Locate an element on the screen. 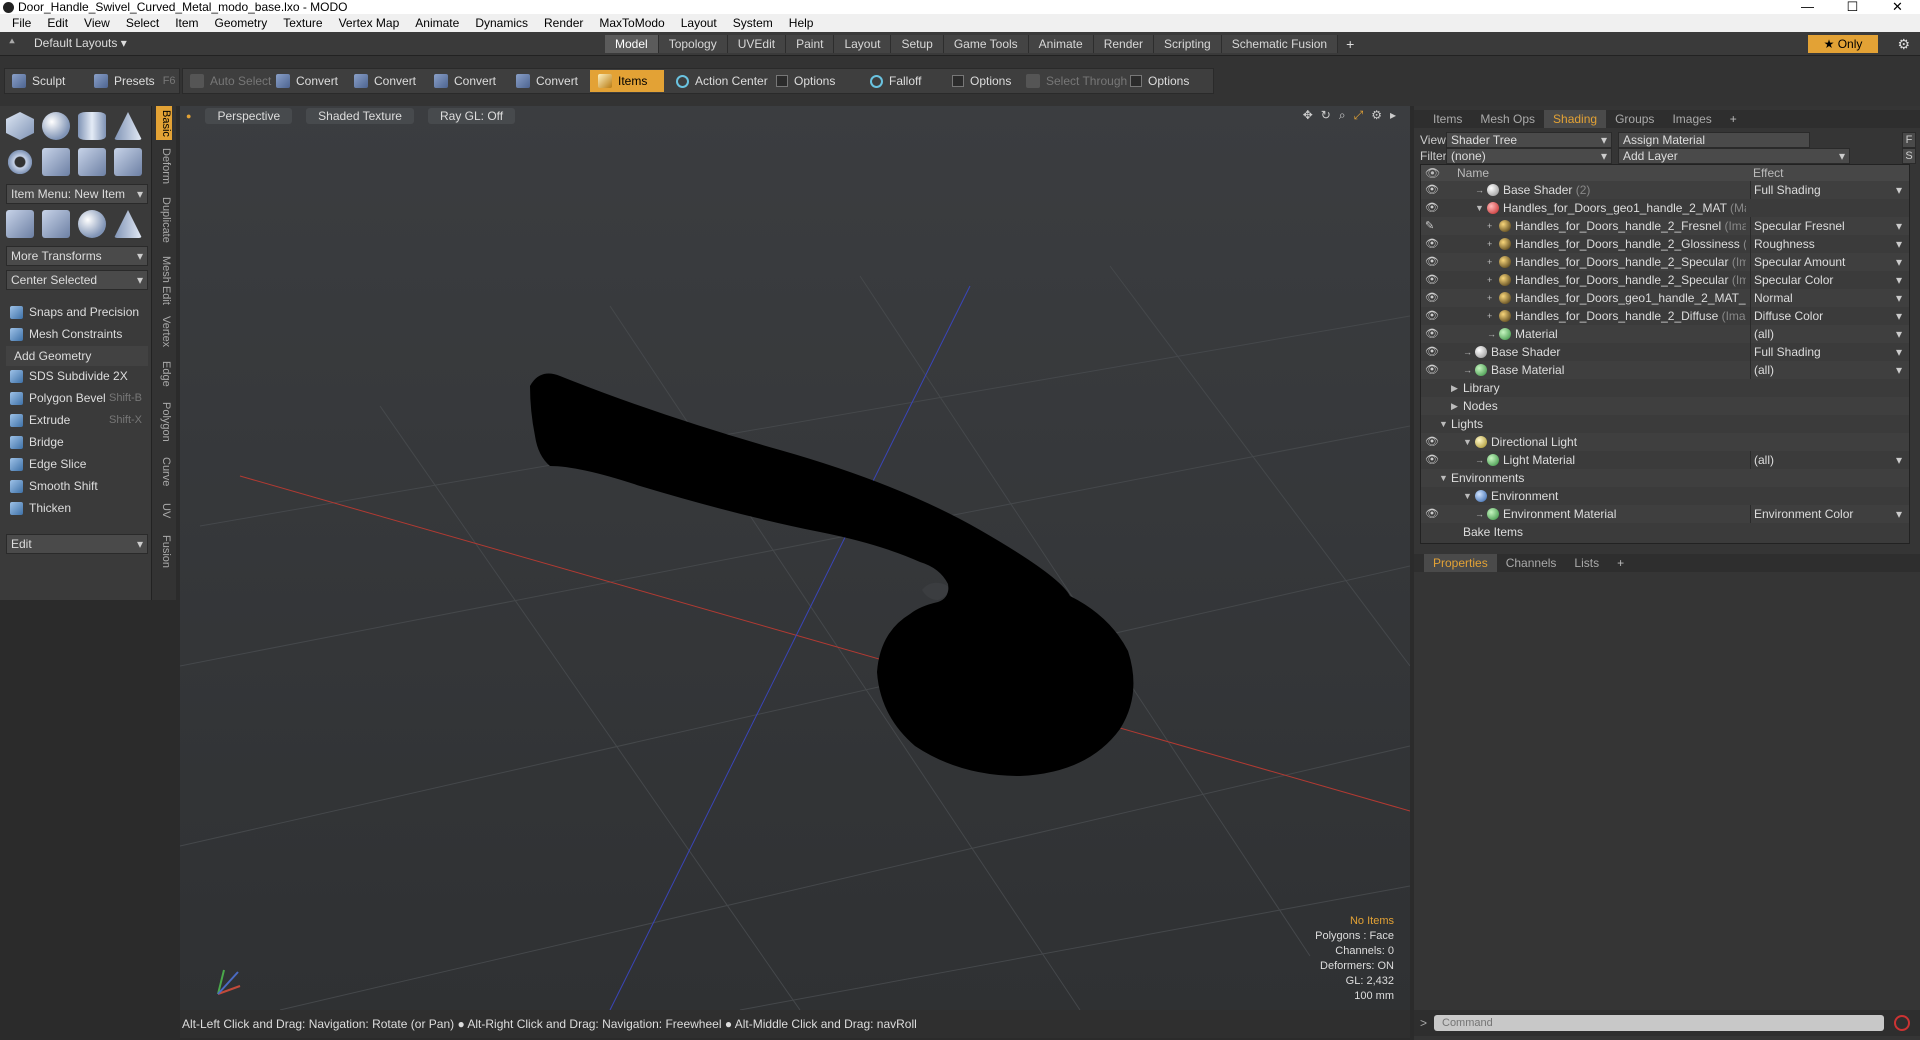 The image size is (1920, 1040). menu-help: Help is located at coordinates (801, 23).